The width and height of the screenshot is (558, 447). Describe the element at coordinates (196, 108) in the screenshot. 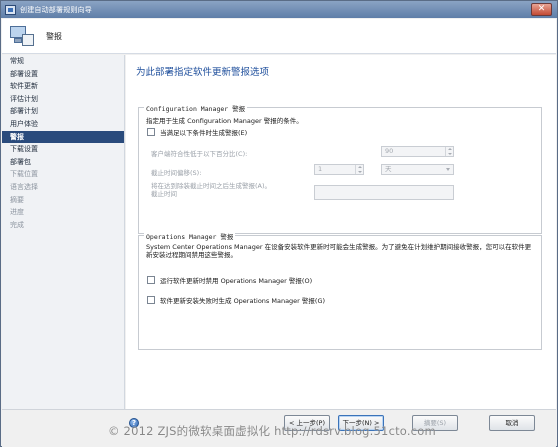

I see `configmgr-group-legend: Configuration Manager 警报` at that location.